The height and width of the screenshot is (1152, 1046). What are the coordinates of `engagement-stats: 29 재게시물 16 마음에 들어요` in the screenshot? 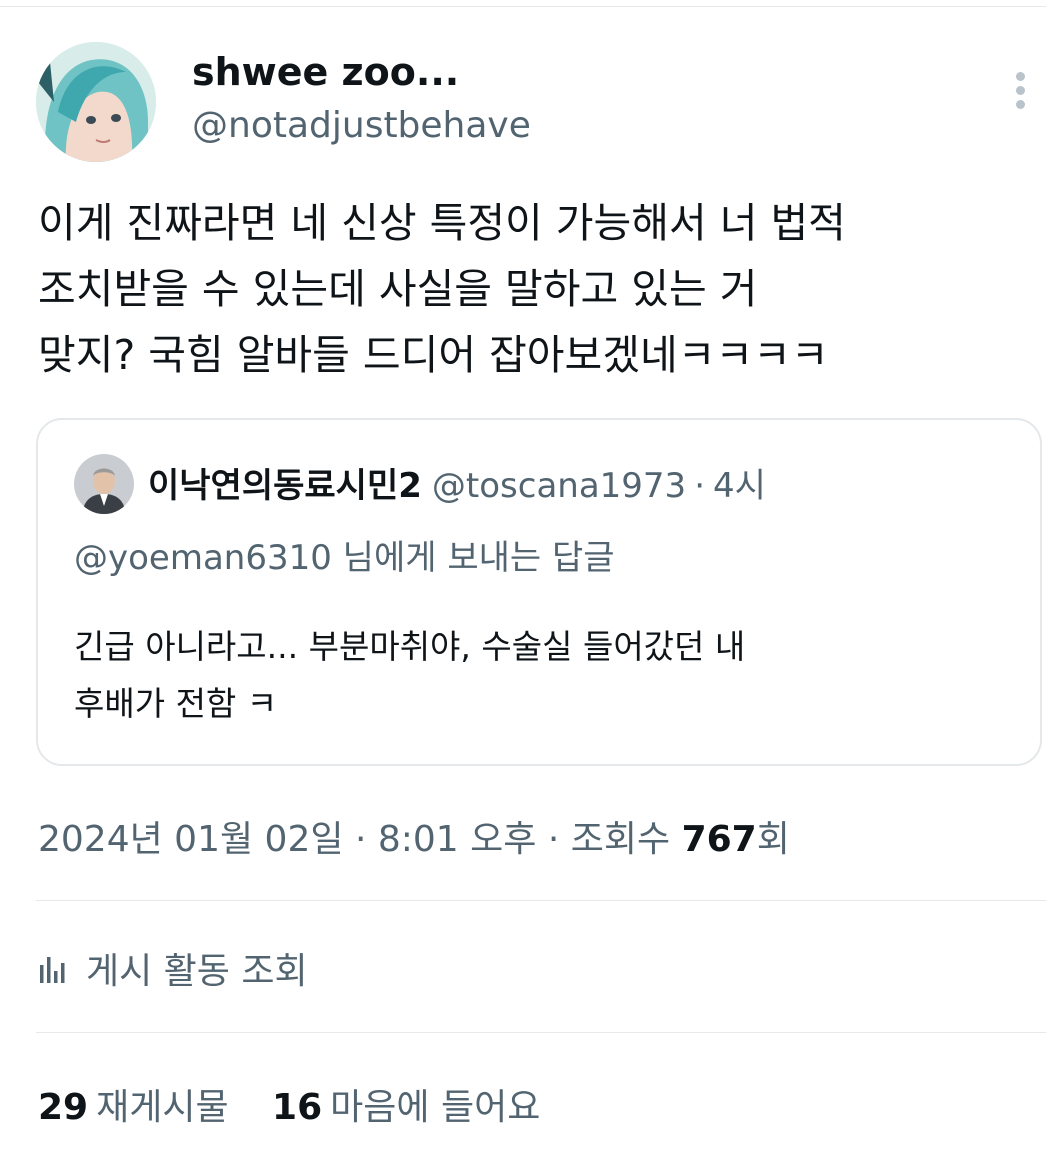 It's located at (305, 1104).